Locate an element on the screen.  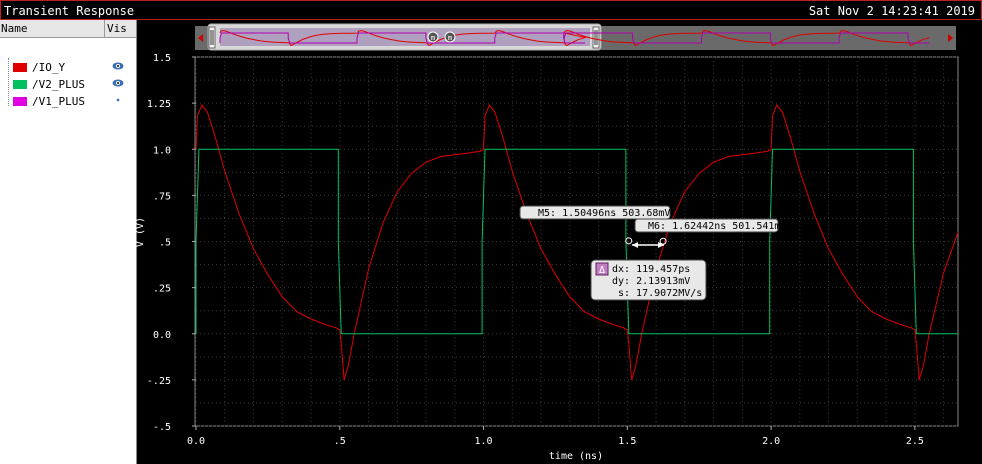
y-tick-label: 1.0 is located at coordinates (162, 150).